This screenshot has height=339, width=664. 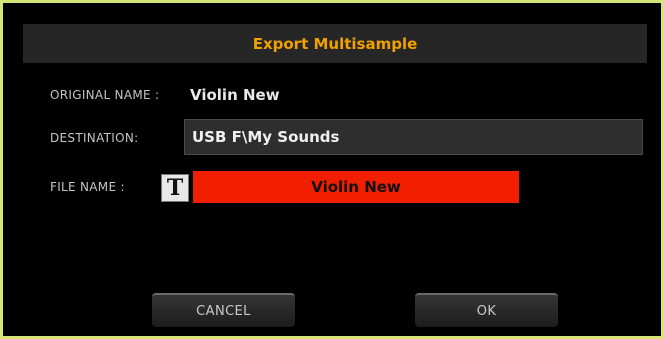 I want to click on file-name-field: Violin New, so click(x=356, y=187).